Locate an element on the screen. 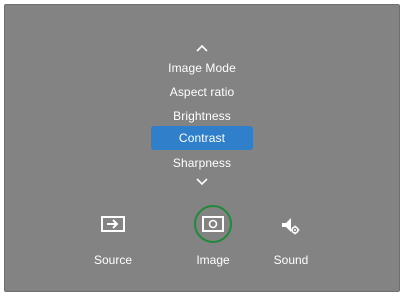 The height and width of the screenshot is (296, 404). sound-settings-icon is located at coordinates (291, 228).